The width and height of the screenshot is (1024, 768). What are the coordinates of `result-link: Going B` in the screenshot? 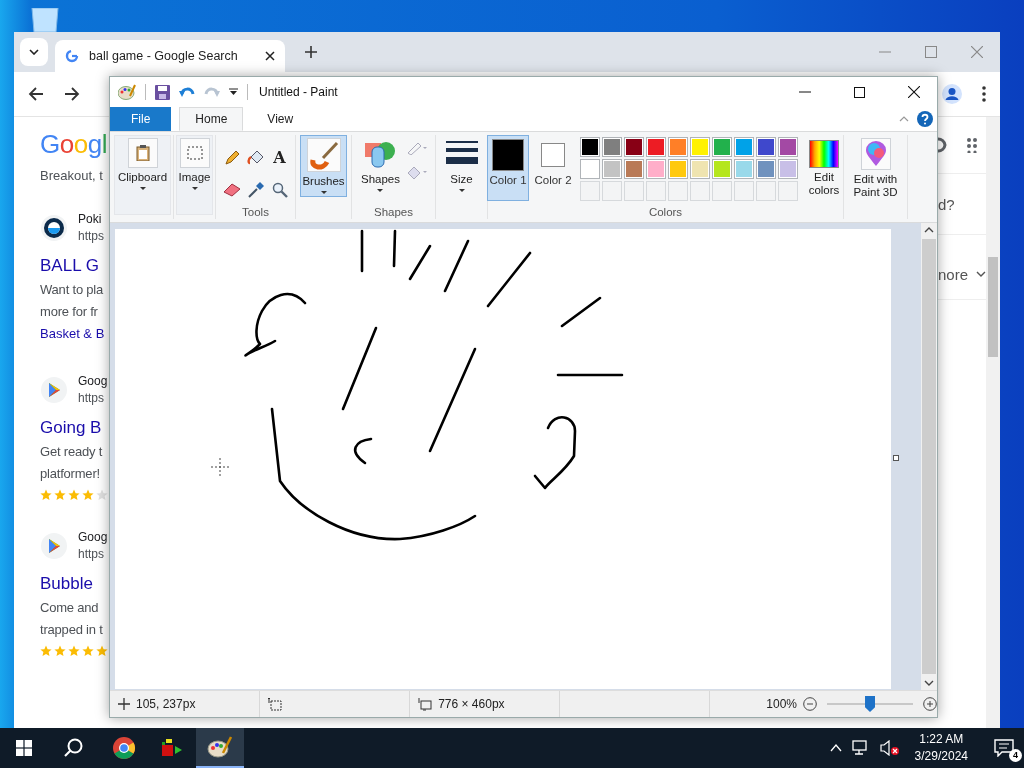 It's located at (71, 428).